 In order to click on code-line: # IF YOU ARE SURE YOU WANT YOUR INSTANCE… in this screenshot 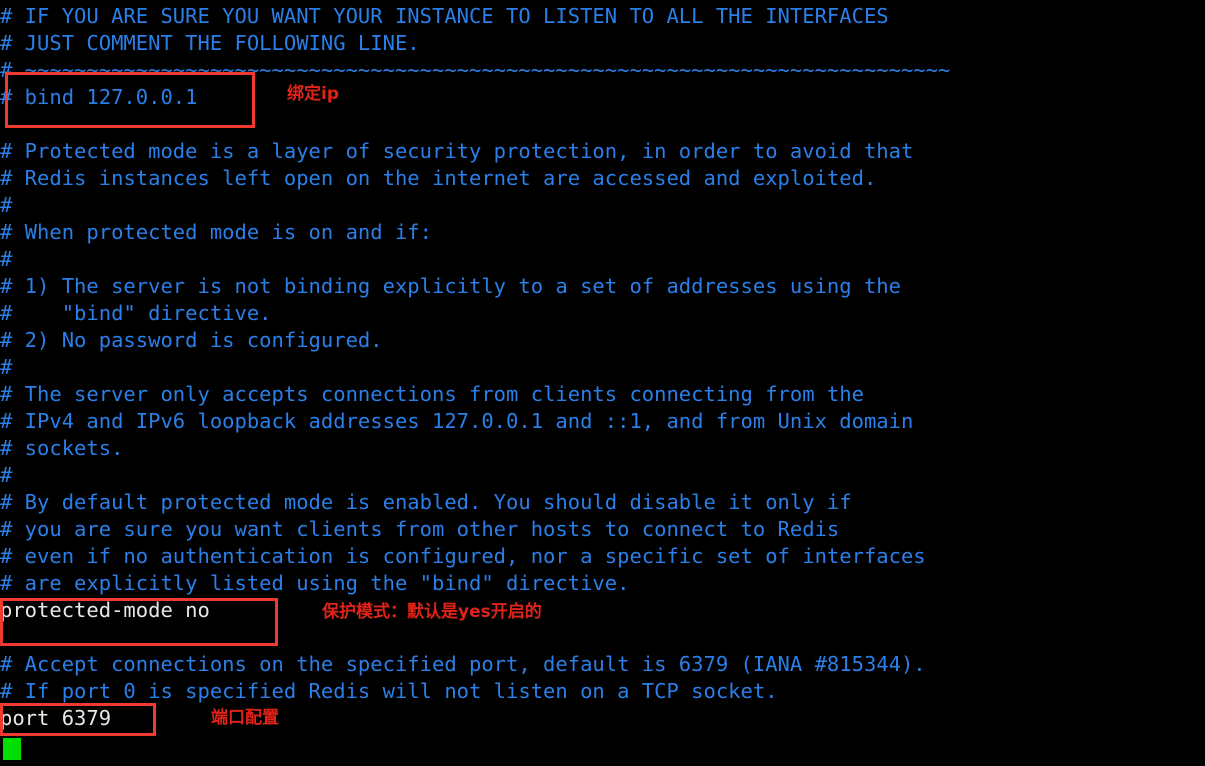, I will do `click(444, 16)`.